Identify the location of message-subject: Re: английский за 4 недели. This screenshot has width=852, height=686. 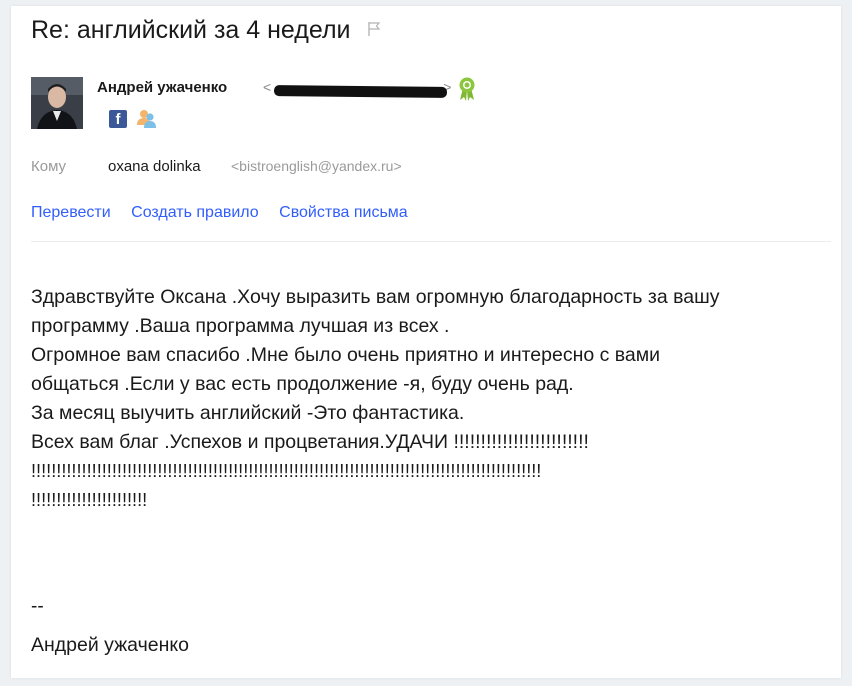
(206, 30).